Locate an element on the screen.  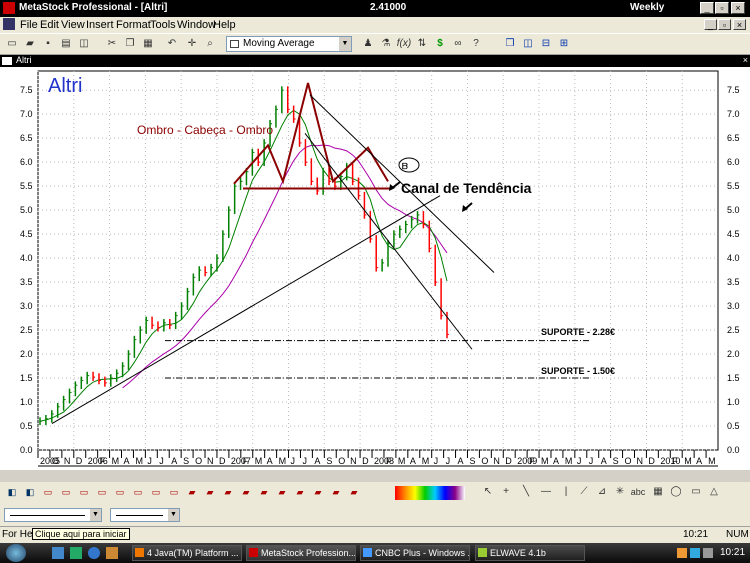
candles-icon: ▭ is located at coordinates (102, 492).